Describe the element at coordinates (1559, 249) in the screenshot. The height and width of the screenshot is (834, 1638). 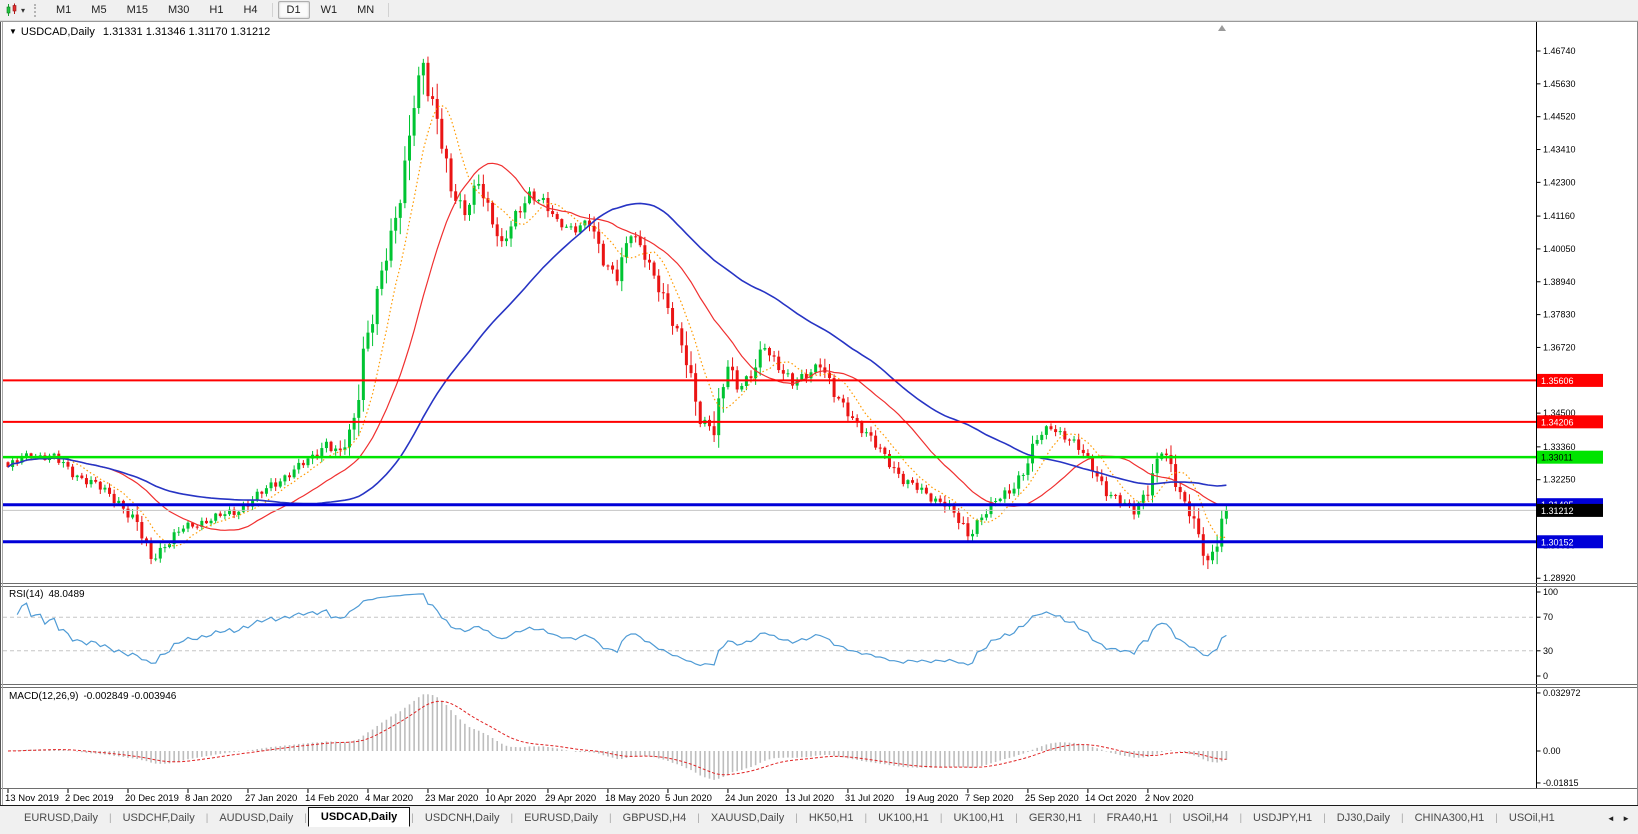
I see `svg-text: 1.40050` at that location.